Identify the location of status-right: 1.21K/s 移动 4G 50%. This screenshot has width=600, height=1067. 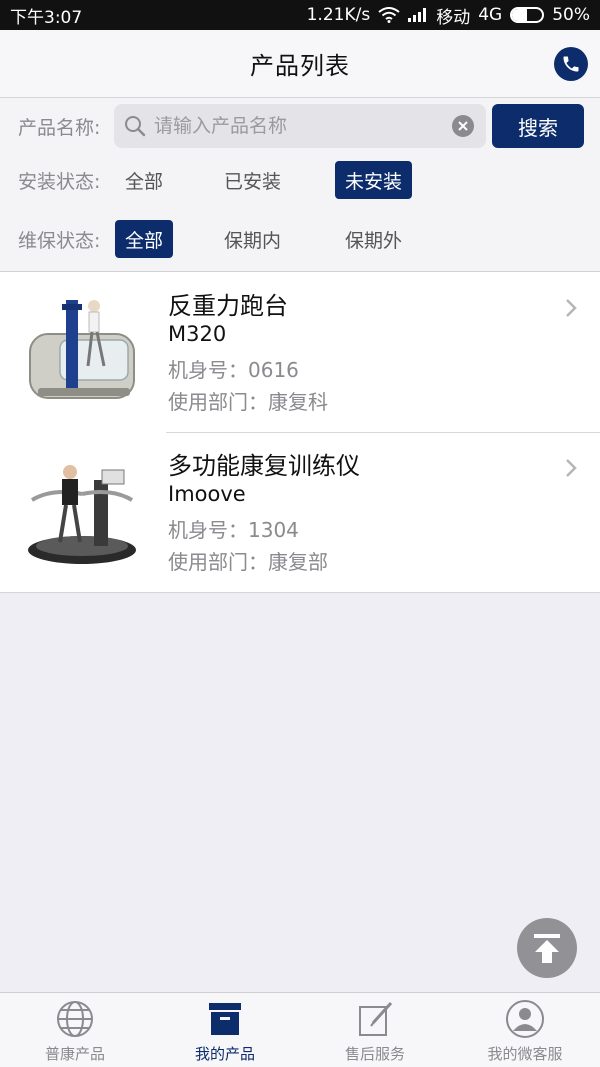
(448, 15).